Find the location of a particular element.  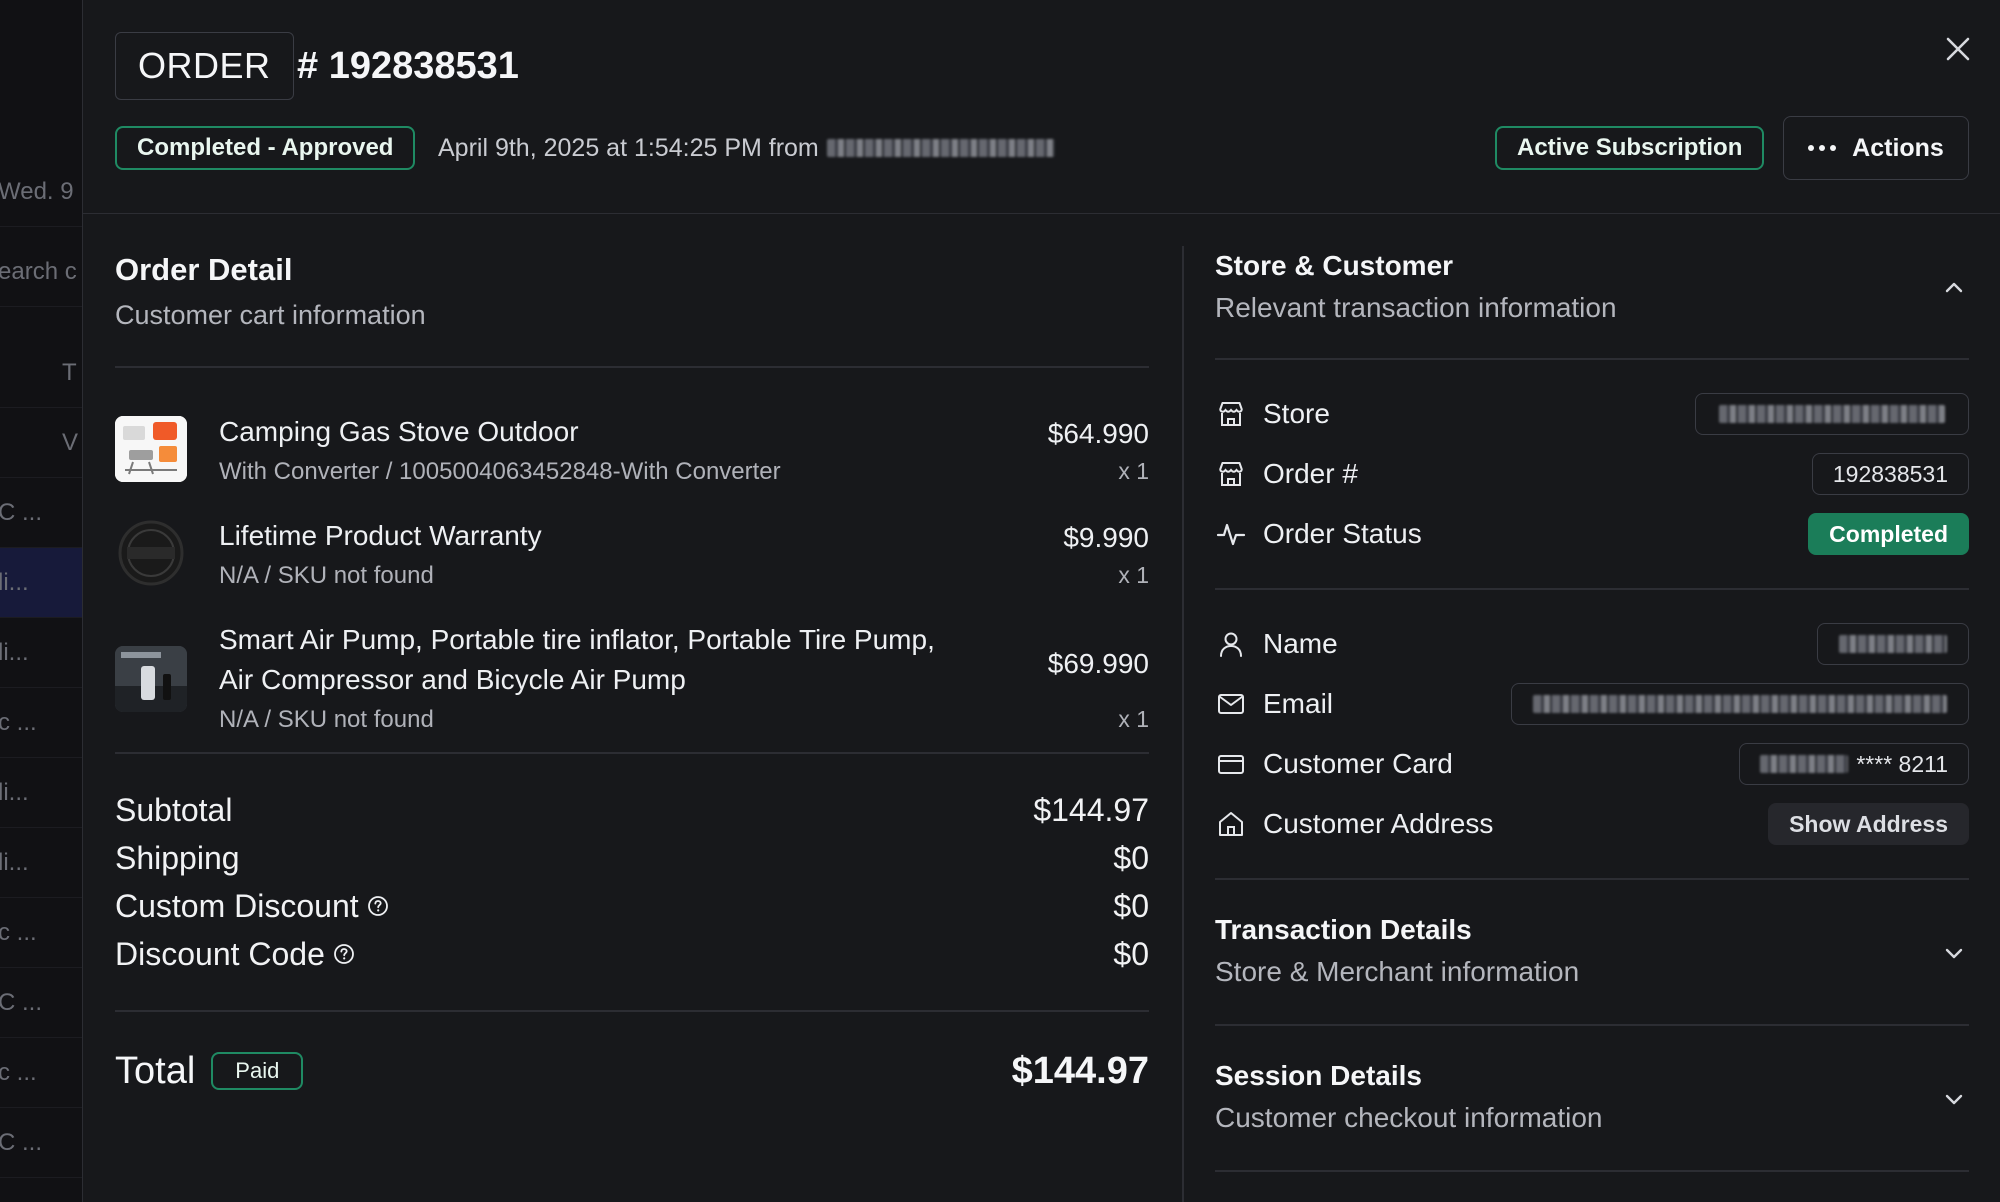

order-status-badge: Completed is located at coordinates (1888, 534).